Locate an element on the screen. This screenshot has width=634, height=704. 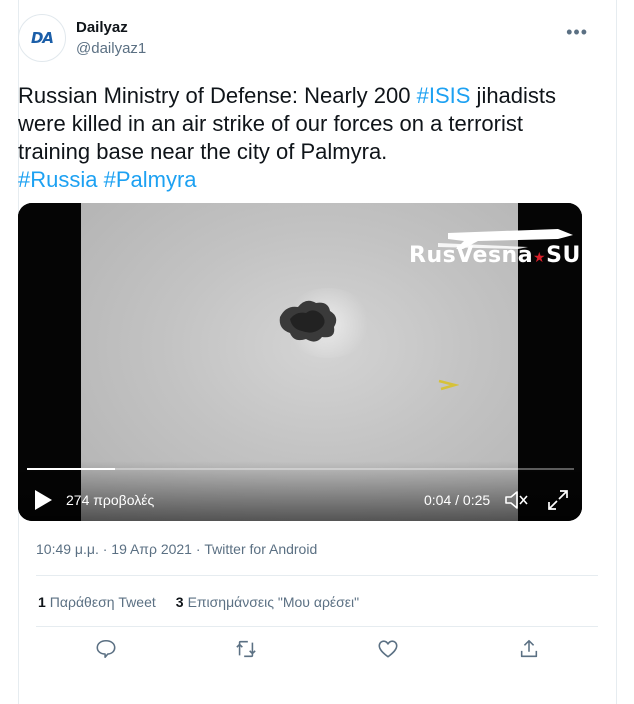
view-count: 274 προβολές is located at coordinates (110, 500).